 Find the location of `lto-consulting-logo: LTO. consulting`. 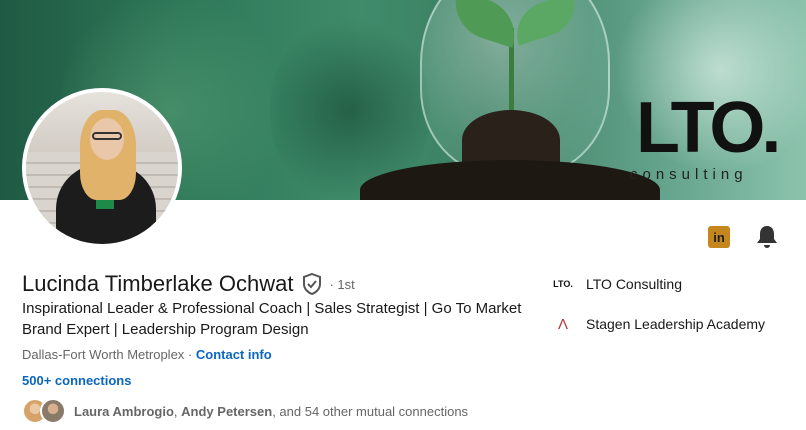

lto-consulting-logo: LTO. consulting is located at coordinates (713, 136).